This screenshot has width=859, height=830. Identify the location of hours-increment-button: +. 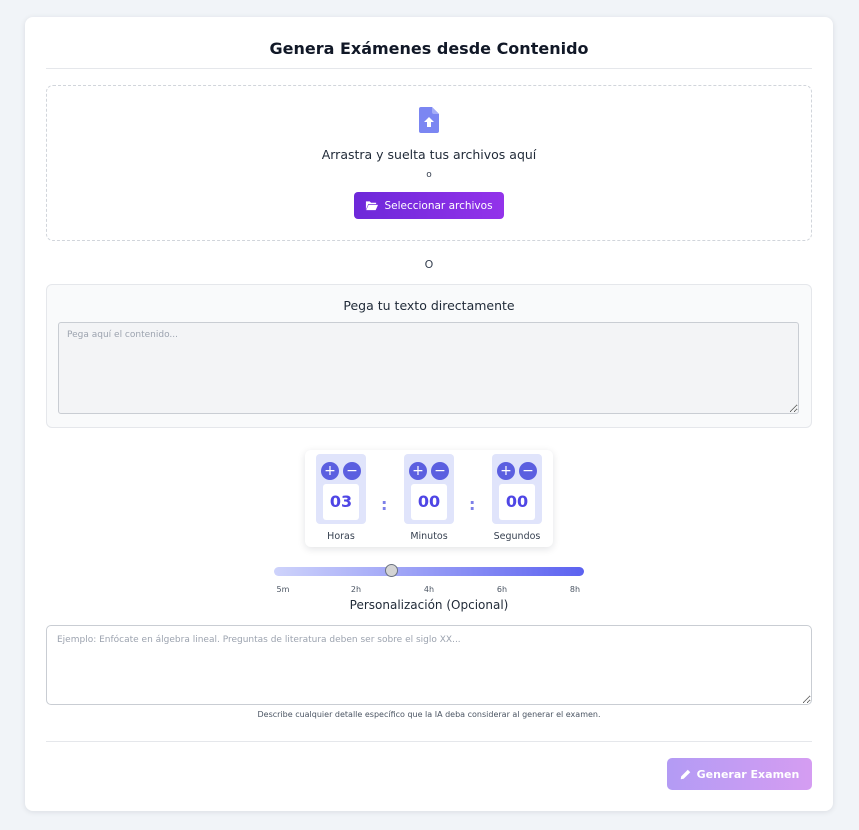
(330, 471).